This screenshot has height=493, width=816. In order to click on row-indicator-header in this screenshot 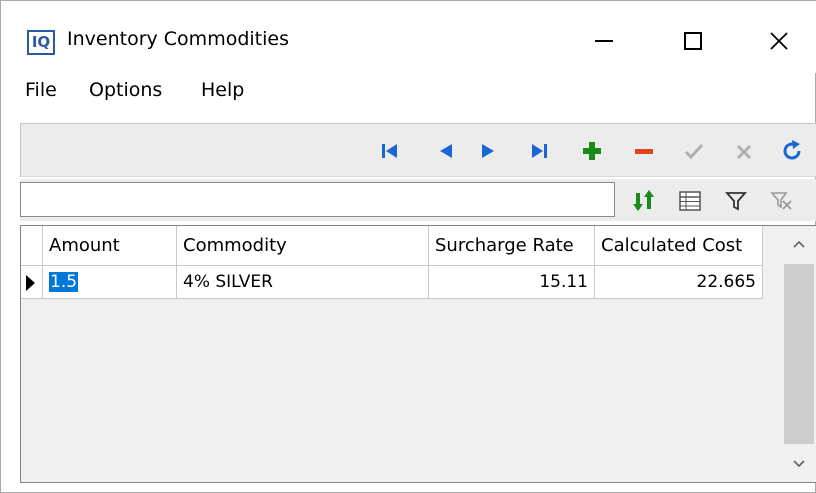, I will do `click(32, 246)`.